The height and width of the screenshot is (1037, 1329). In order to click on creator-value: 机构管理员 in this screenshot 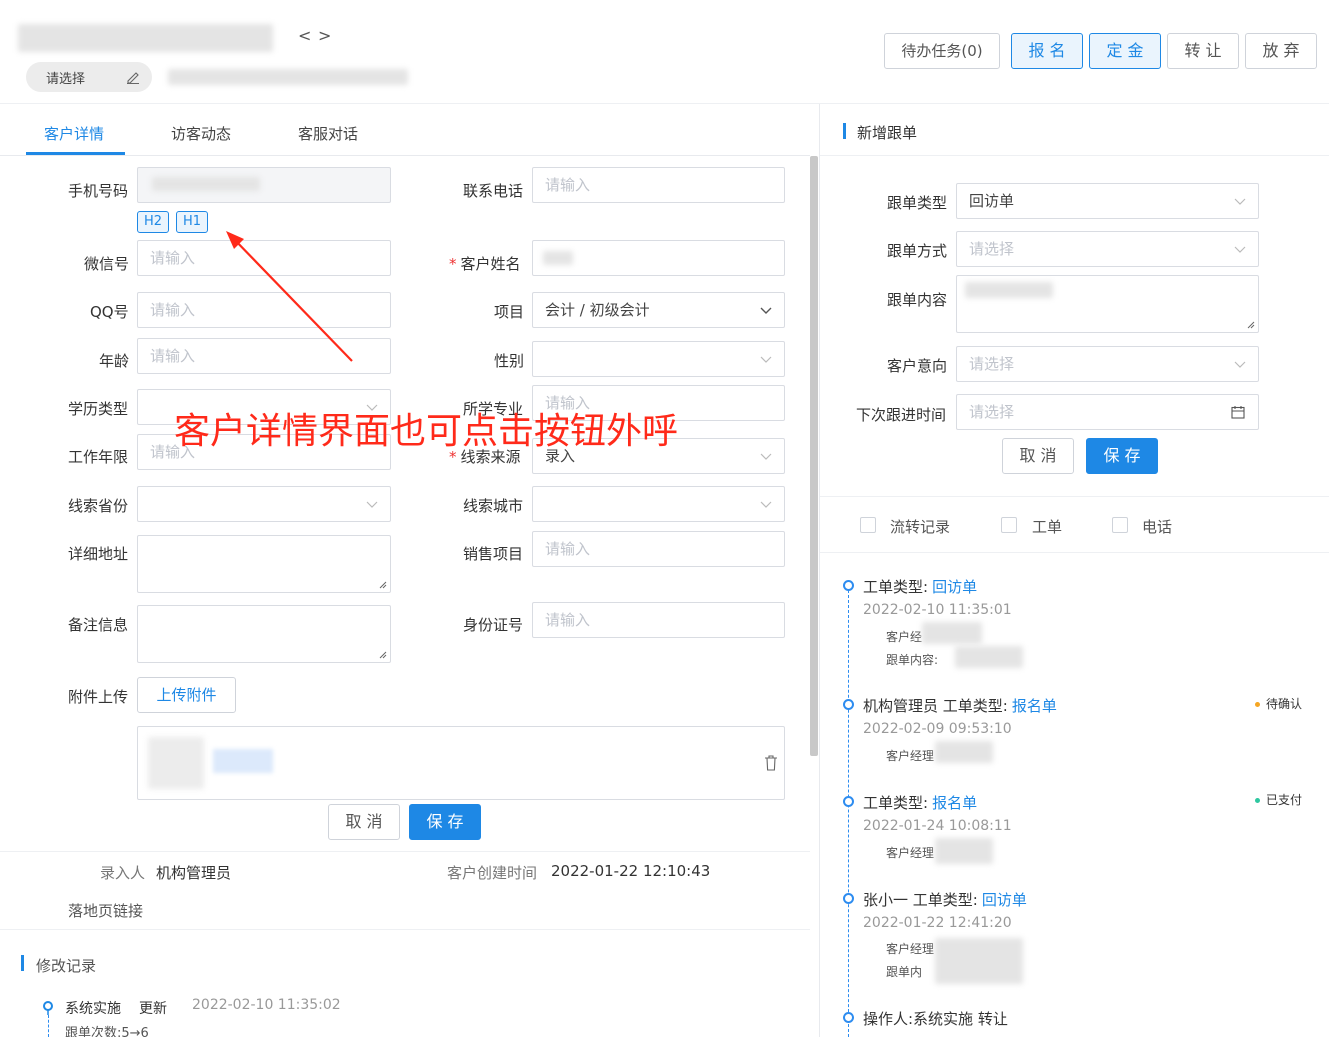, I will do `click(194, 873)`.